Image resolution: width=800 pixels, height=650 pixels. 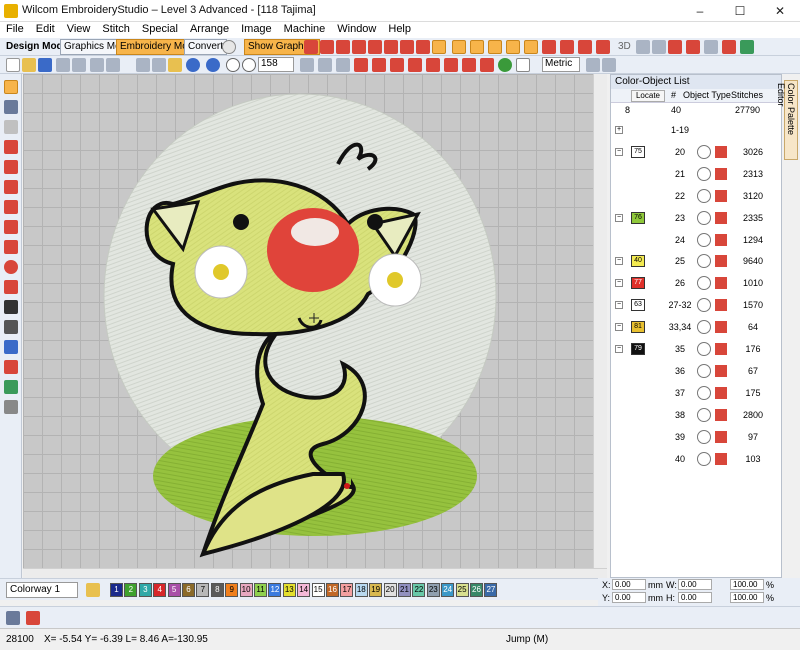 I want to click on grid-icon, so click(x=675, y=47).